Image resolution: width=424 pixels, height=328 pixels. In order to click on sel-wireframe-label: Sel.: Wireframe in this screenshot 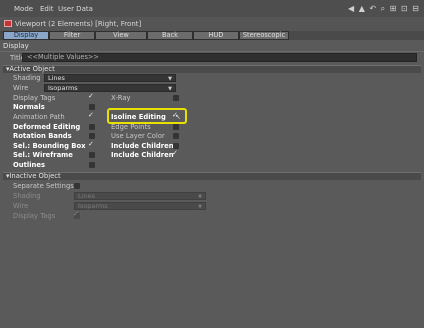, I will do `click(43, 155)`.